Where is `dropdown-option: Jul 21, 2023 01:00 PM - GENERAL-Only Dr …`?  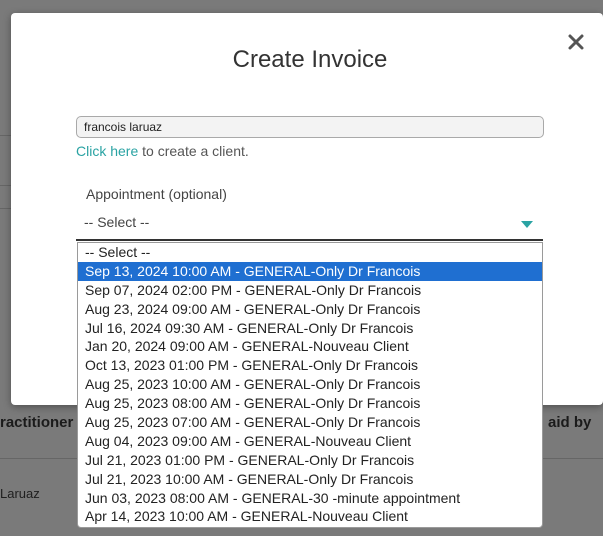 dropdown-option: Jul 21, 2023 01:00 PM - GENERAL-Only Dr … is located at coordinates (310, 460).